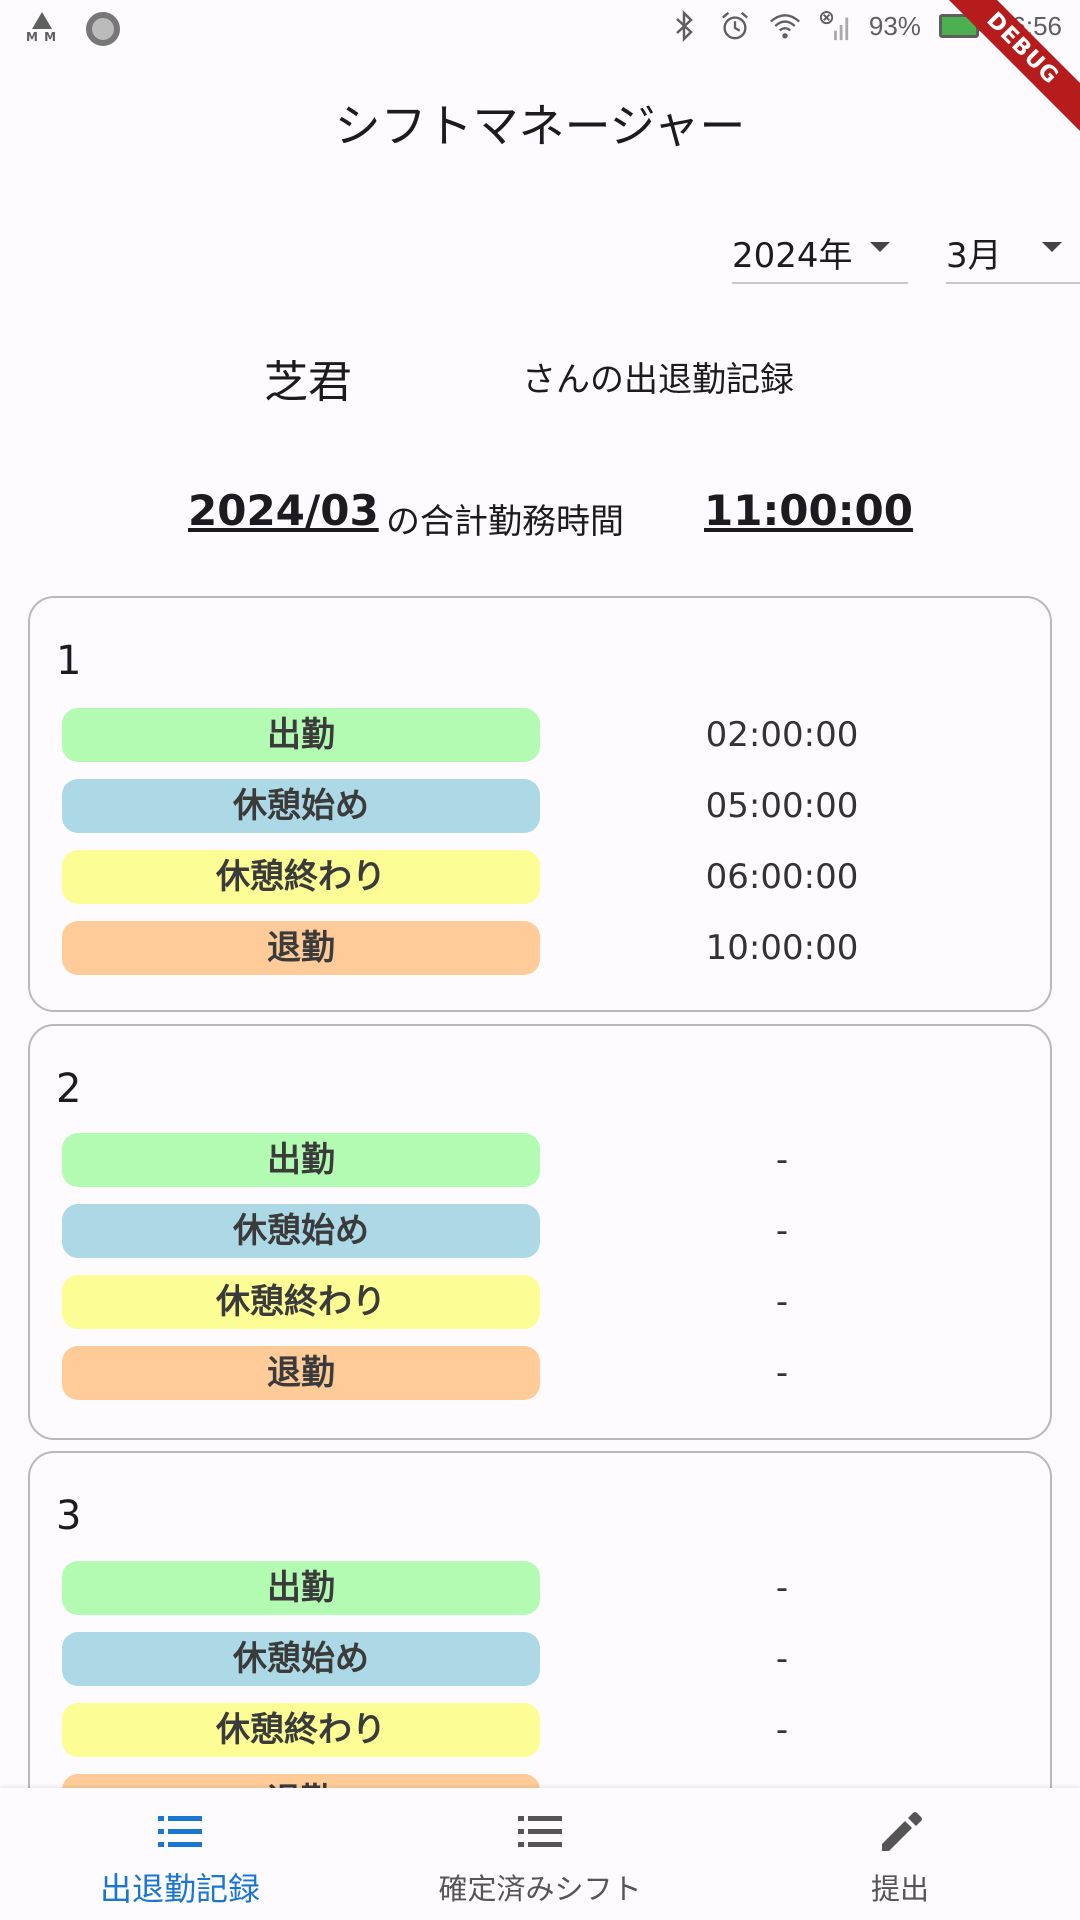  What do you see at coordinates (735, 26) in the screenshot?
I see `alarm-icon` at bounding box center [735, 26].